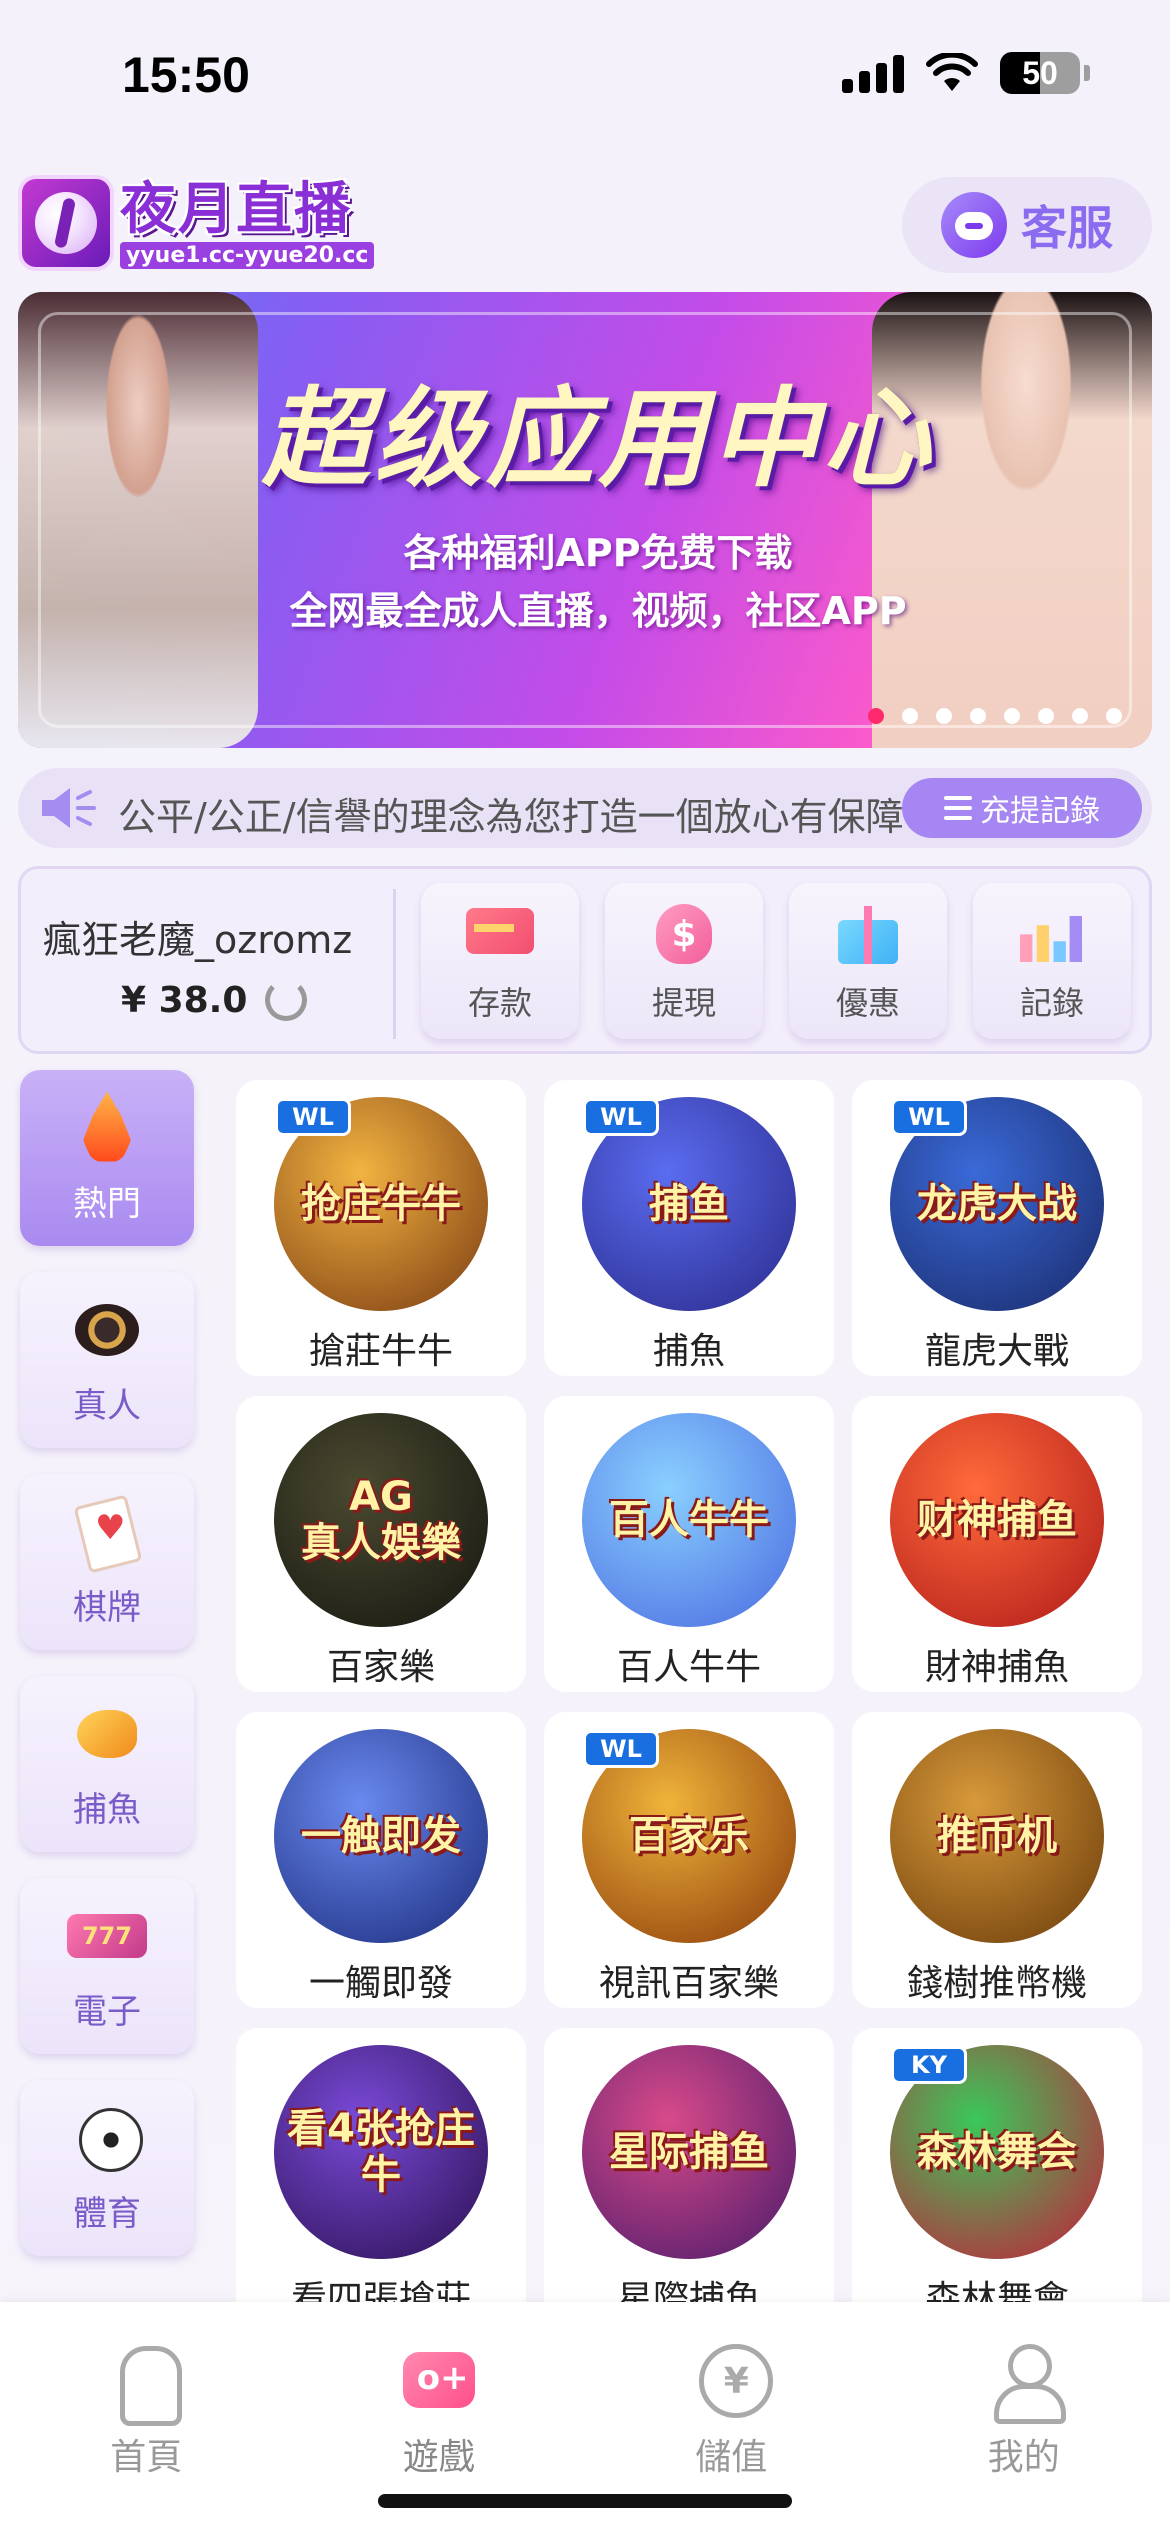  Describe the element at coordinates (598, 553) in the screenshot. I see `banner-line1: 各种福利APP免费下载` at that location.